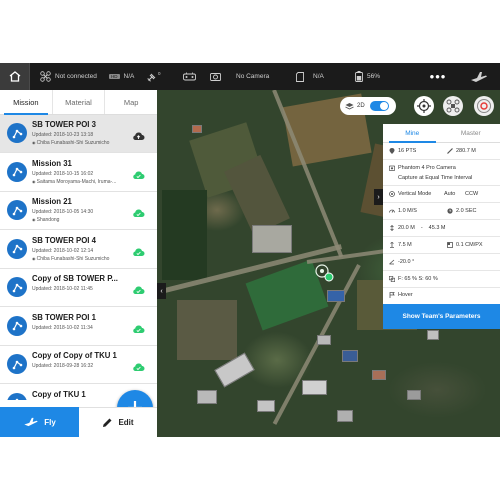 Image resolution: width=500 pixels, height=500 pixels. Describe the element at coordinates (74, 355) in the screenshot. I see `mission-name: Copy of Copy of TKU 1` at that location.